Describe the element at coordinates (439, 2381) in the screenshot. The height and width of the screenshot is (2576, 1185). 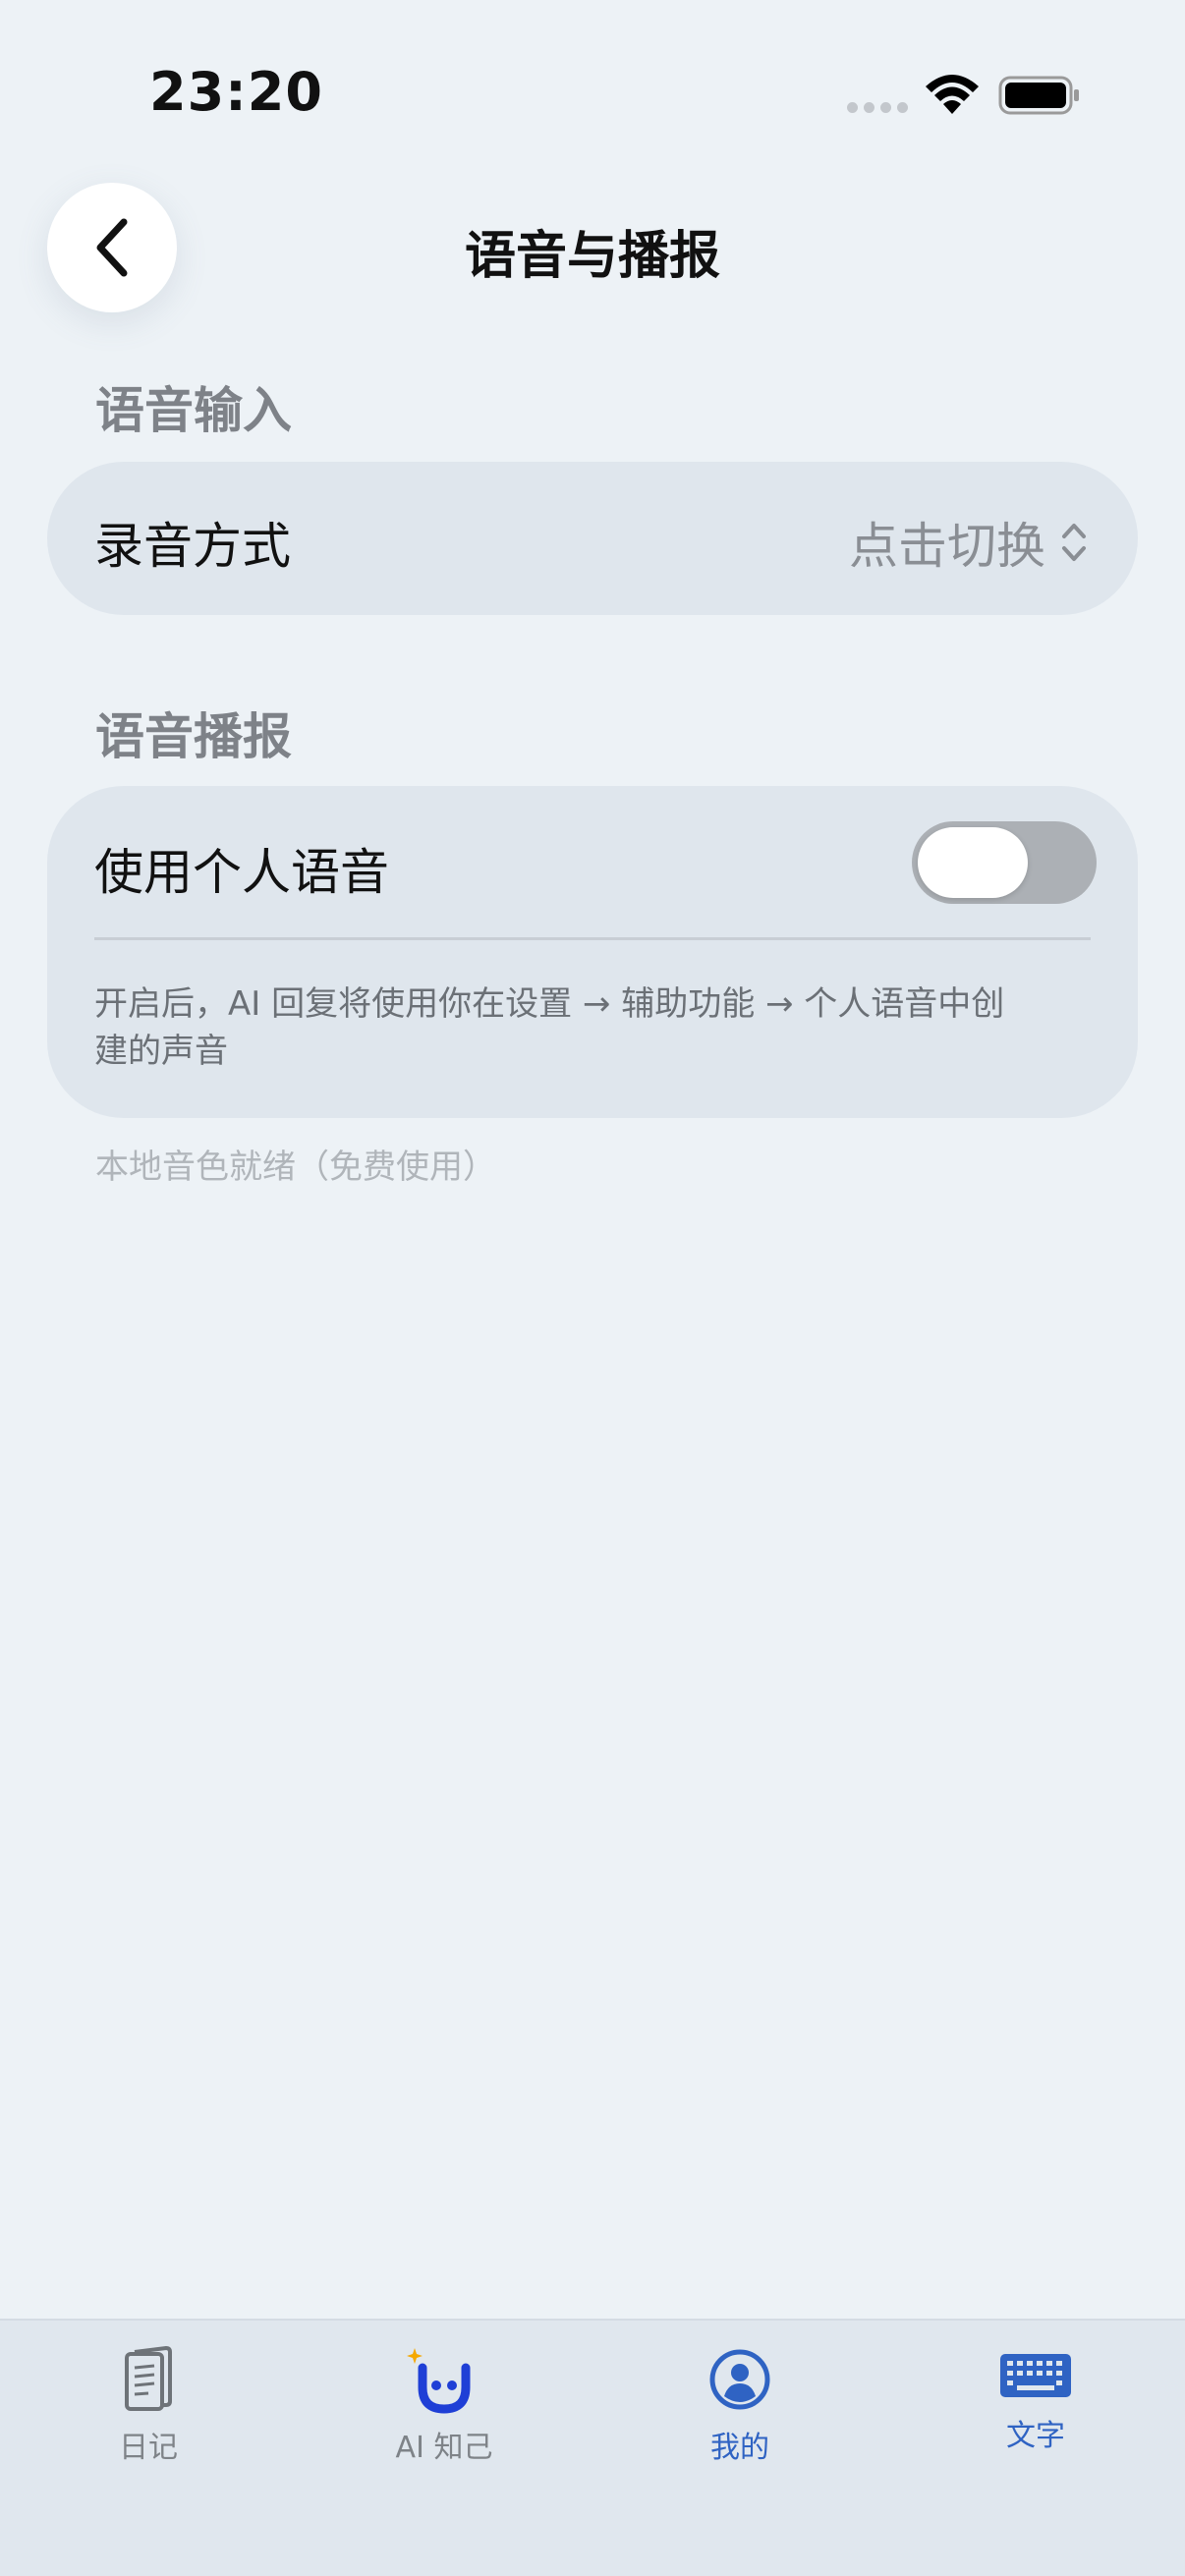
I see `ai-smile-icon` at that location.